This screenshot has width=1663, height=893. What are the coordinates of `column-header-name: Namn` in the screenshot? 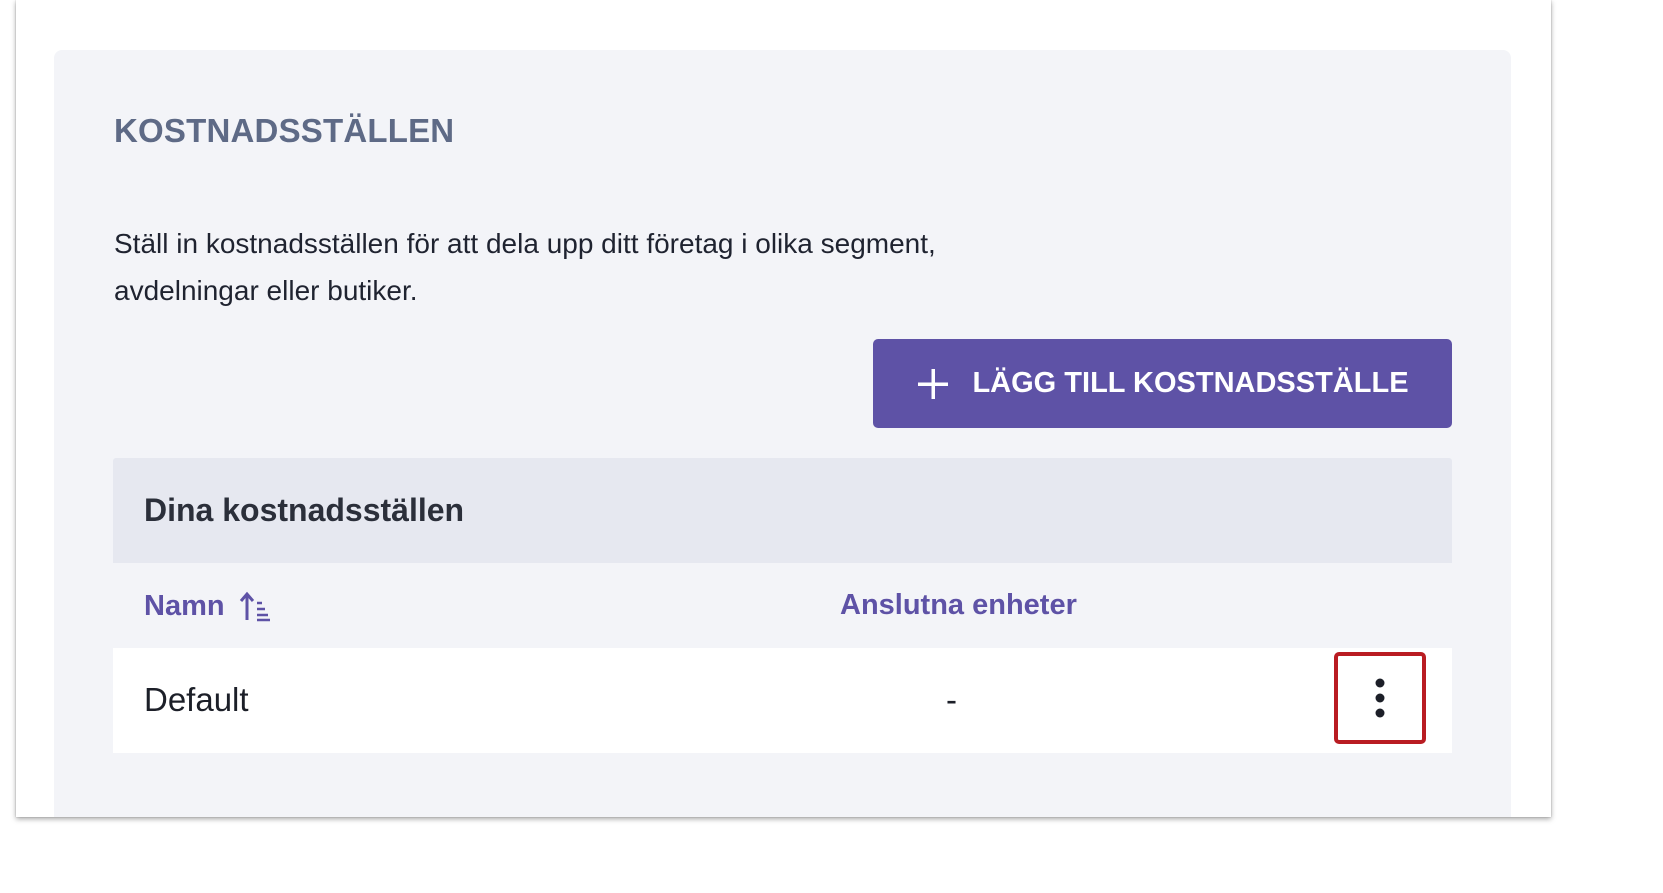 It's located at (207, 606).